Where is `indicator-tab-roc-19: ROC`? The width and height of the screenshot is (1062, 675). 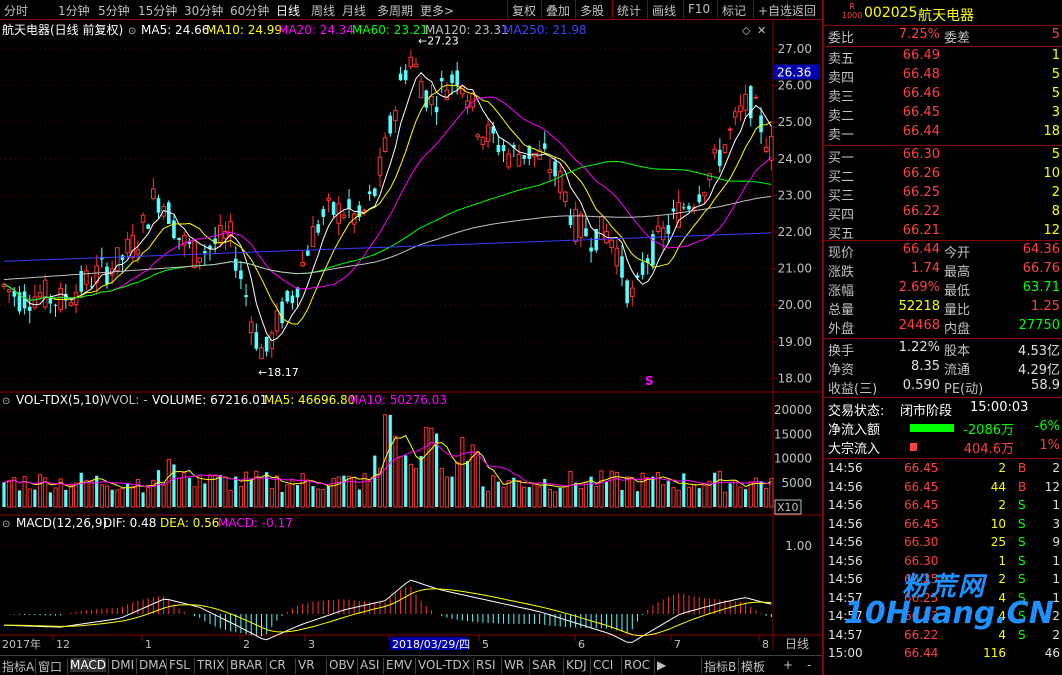
indicator-tab-roc-19: ROC is located at coordinates (637, 665).